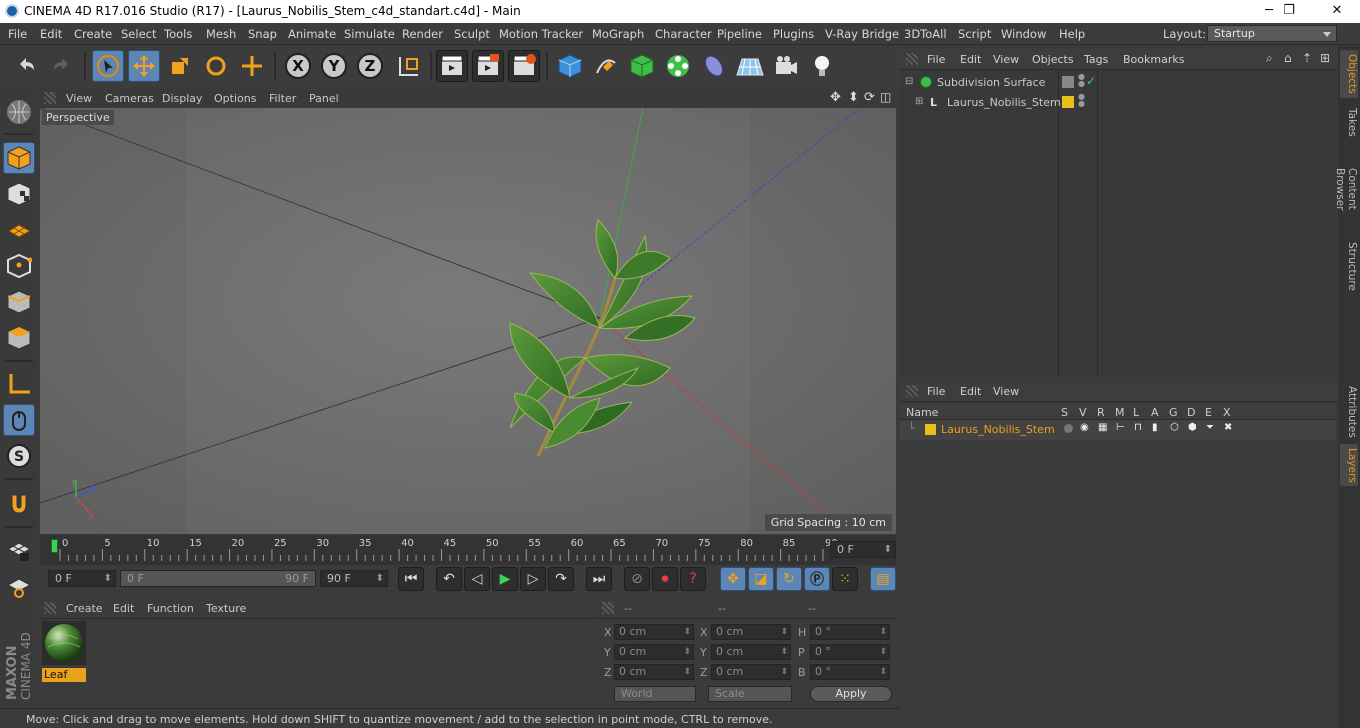 The width and height of the screenshot is (1360, 728). What do you see at coordinates (751, 672) in the screenshot?
I see `size-z-field: 0 cm` at bounding box center [751, 672].